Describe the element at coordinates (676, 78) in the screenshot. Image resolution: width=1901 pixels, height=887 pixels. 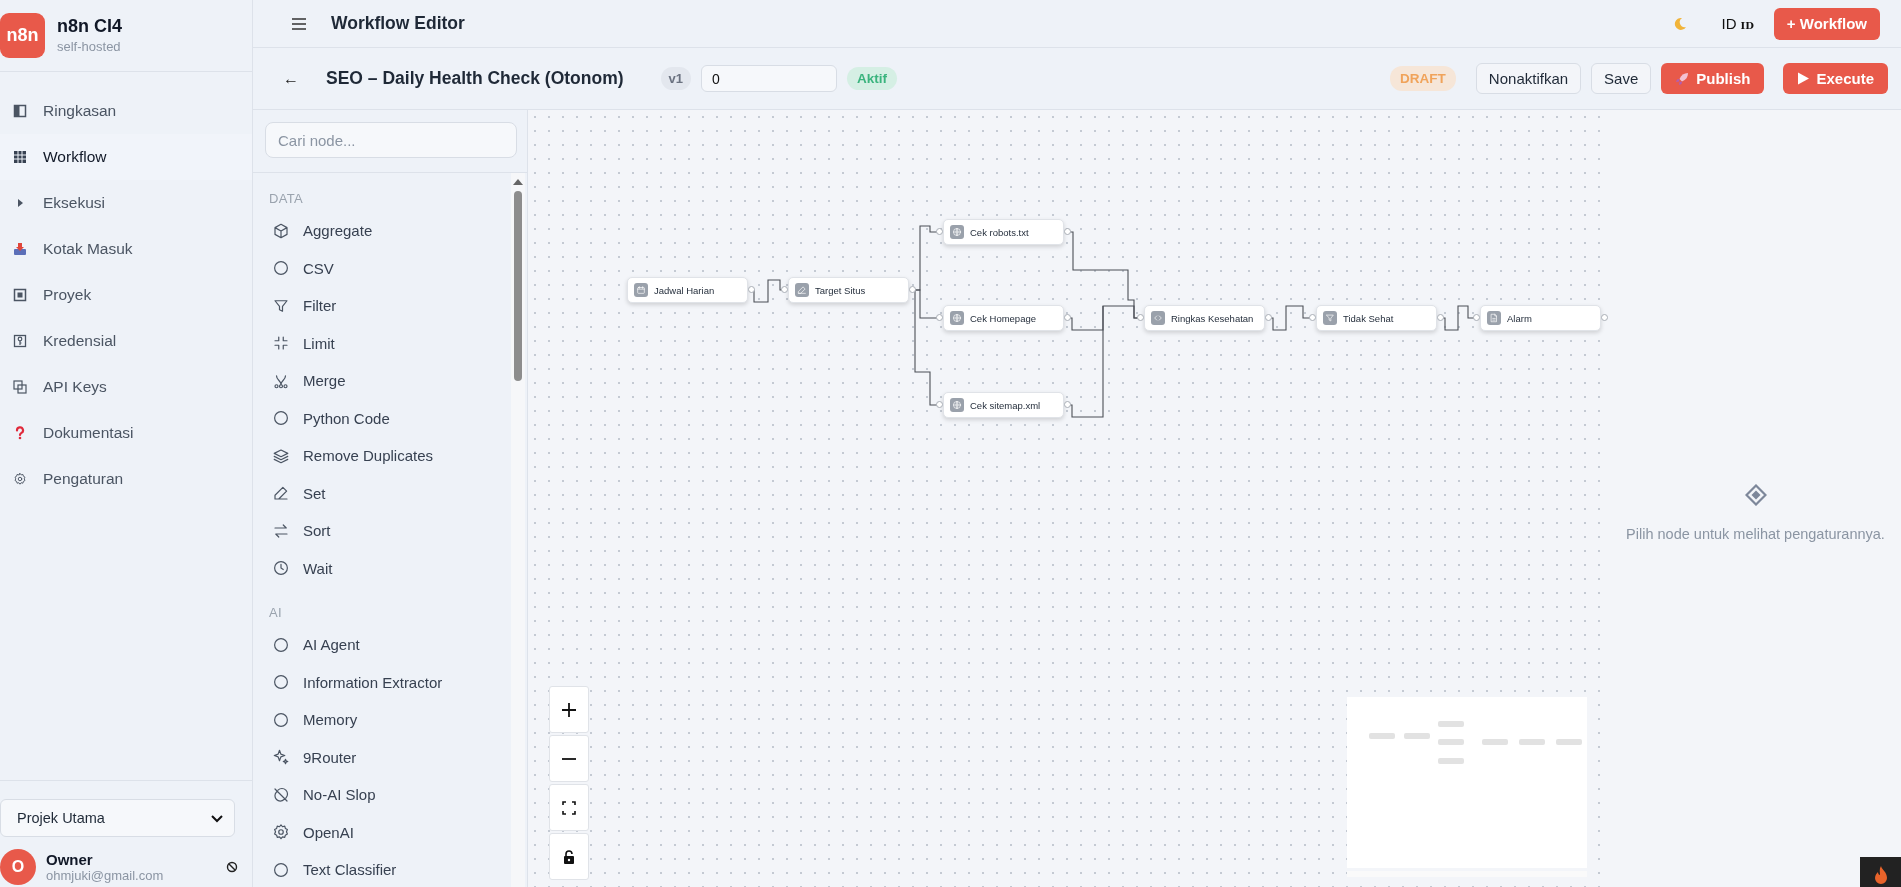
I see `version-badge: v1` at that location.